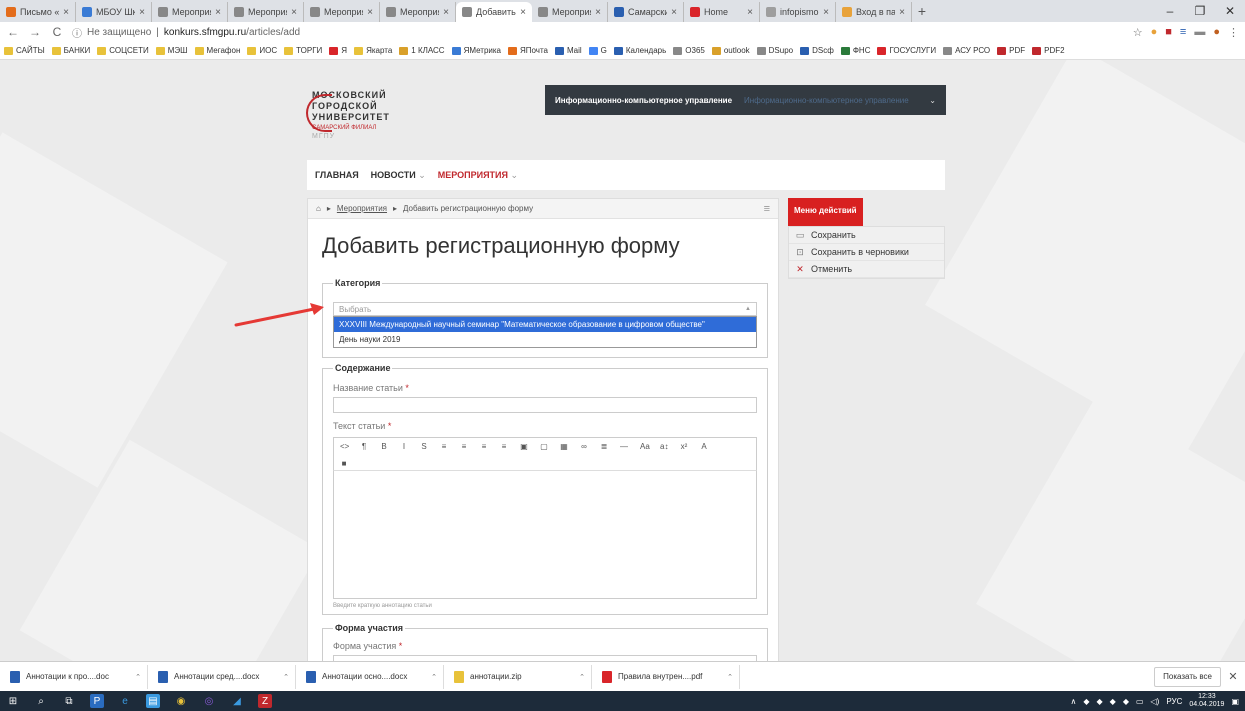 This screenshot has height=711, width=1245. Describe the element at coordinates (1155, 701) in the screenshot. I see `volume-icon: ◁)` at that location.